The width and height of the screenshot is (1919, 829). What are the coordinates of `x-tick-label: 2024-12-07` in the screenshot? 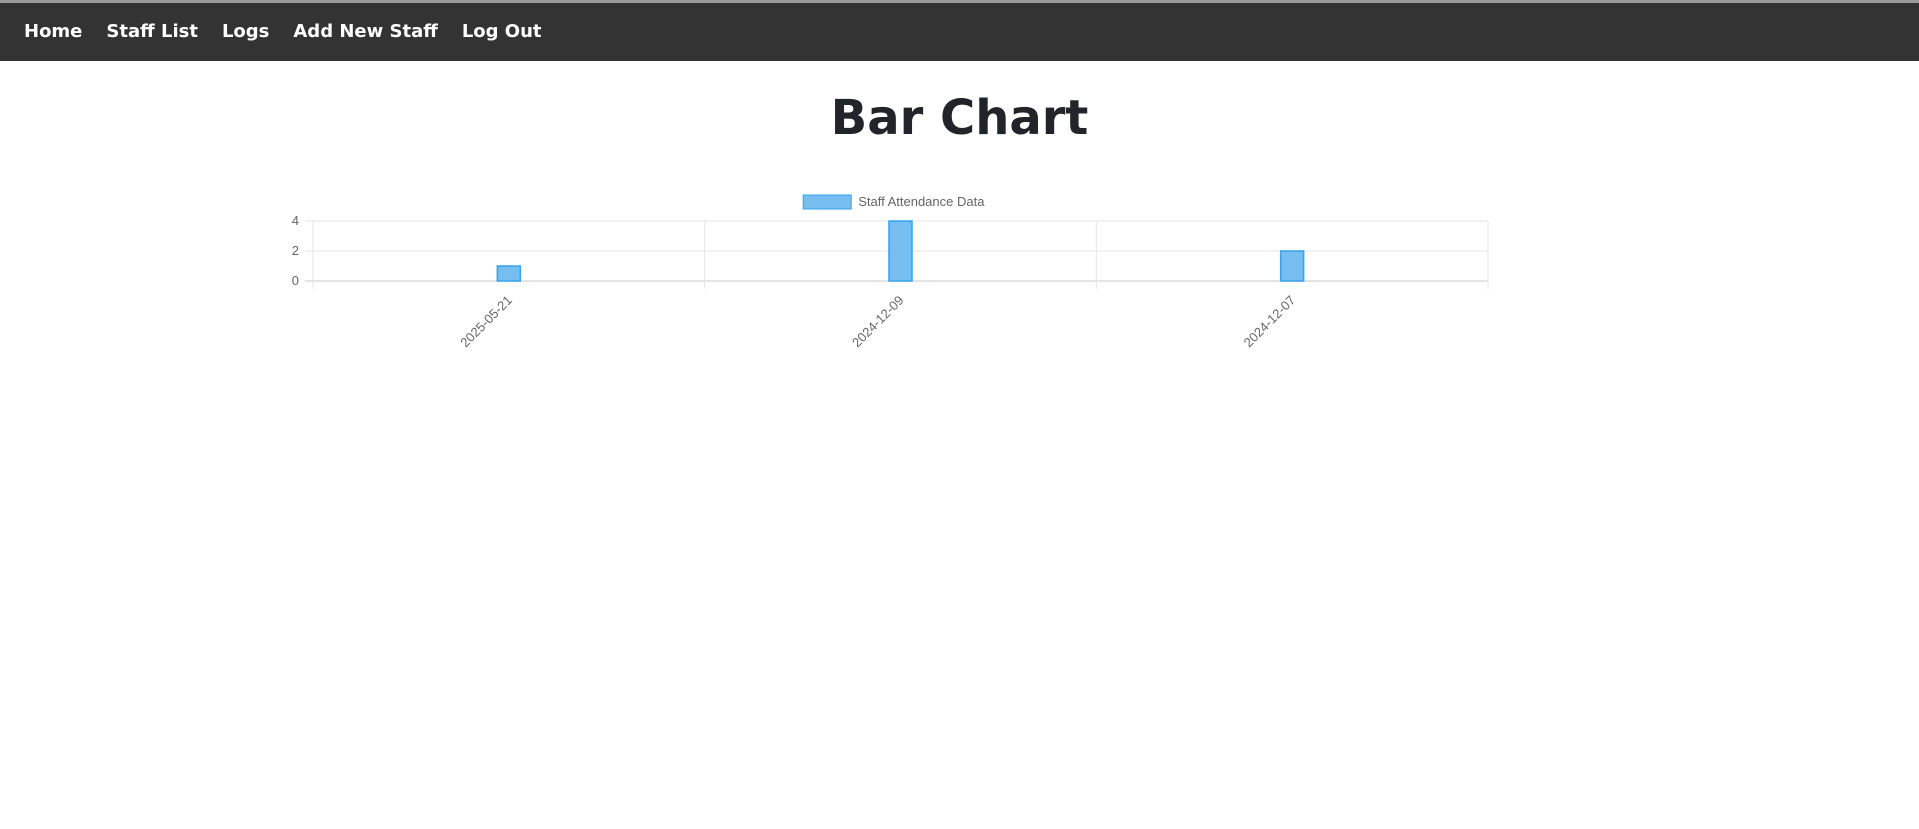 It's located at (1270, 322).